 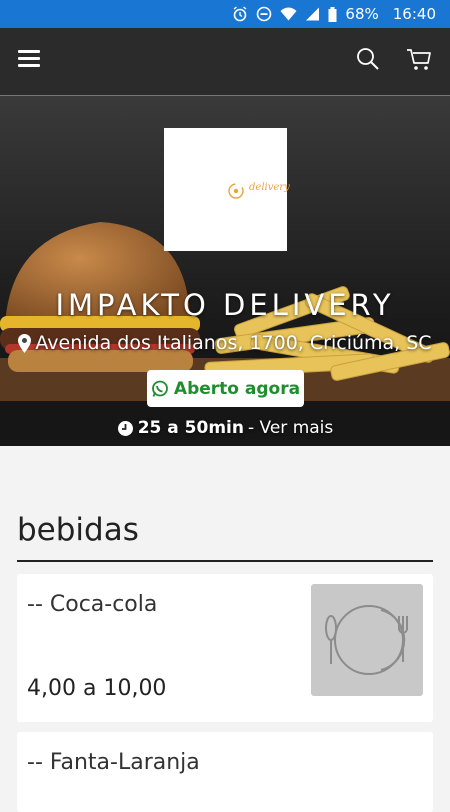 I want to click on delivery-time-text: 25 a 50min, so click(x=190, y=428).